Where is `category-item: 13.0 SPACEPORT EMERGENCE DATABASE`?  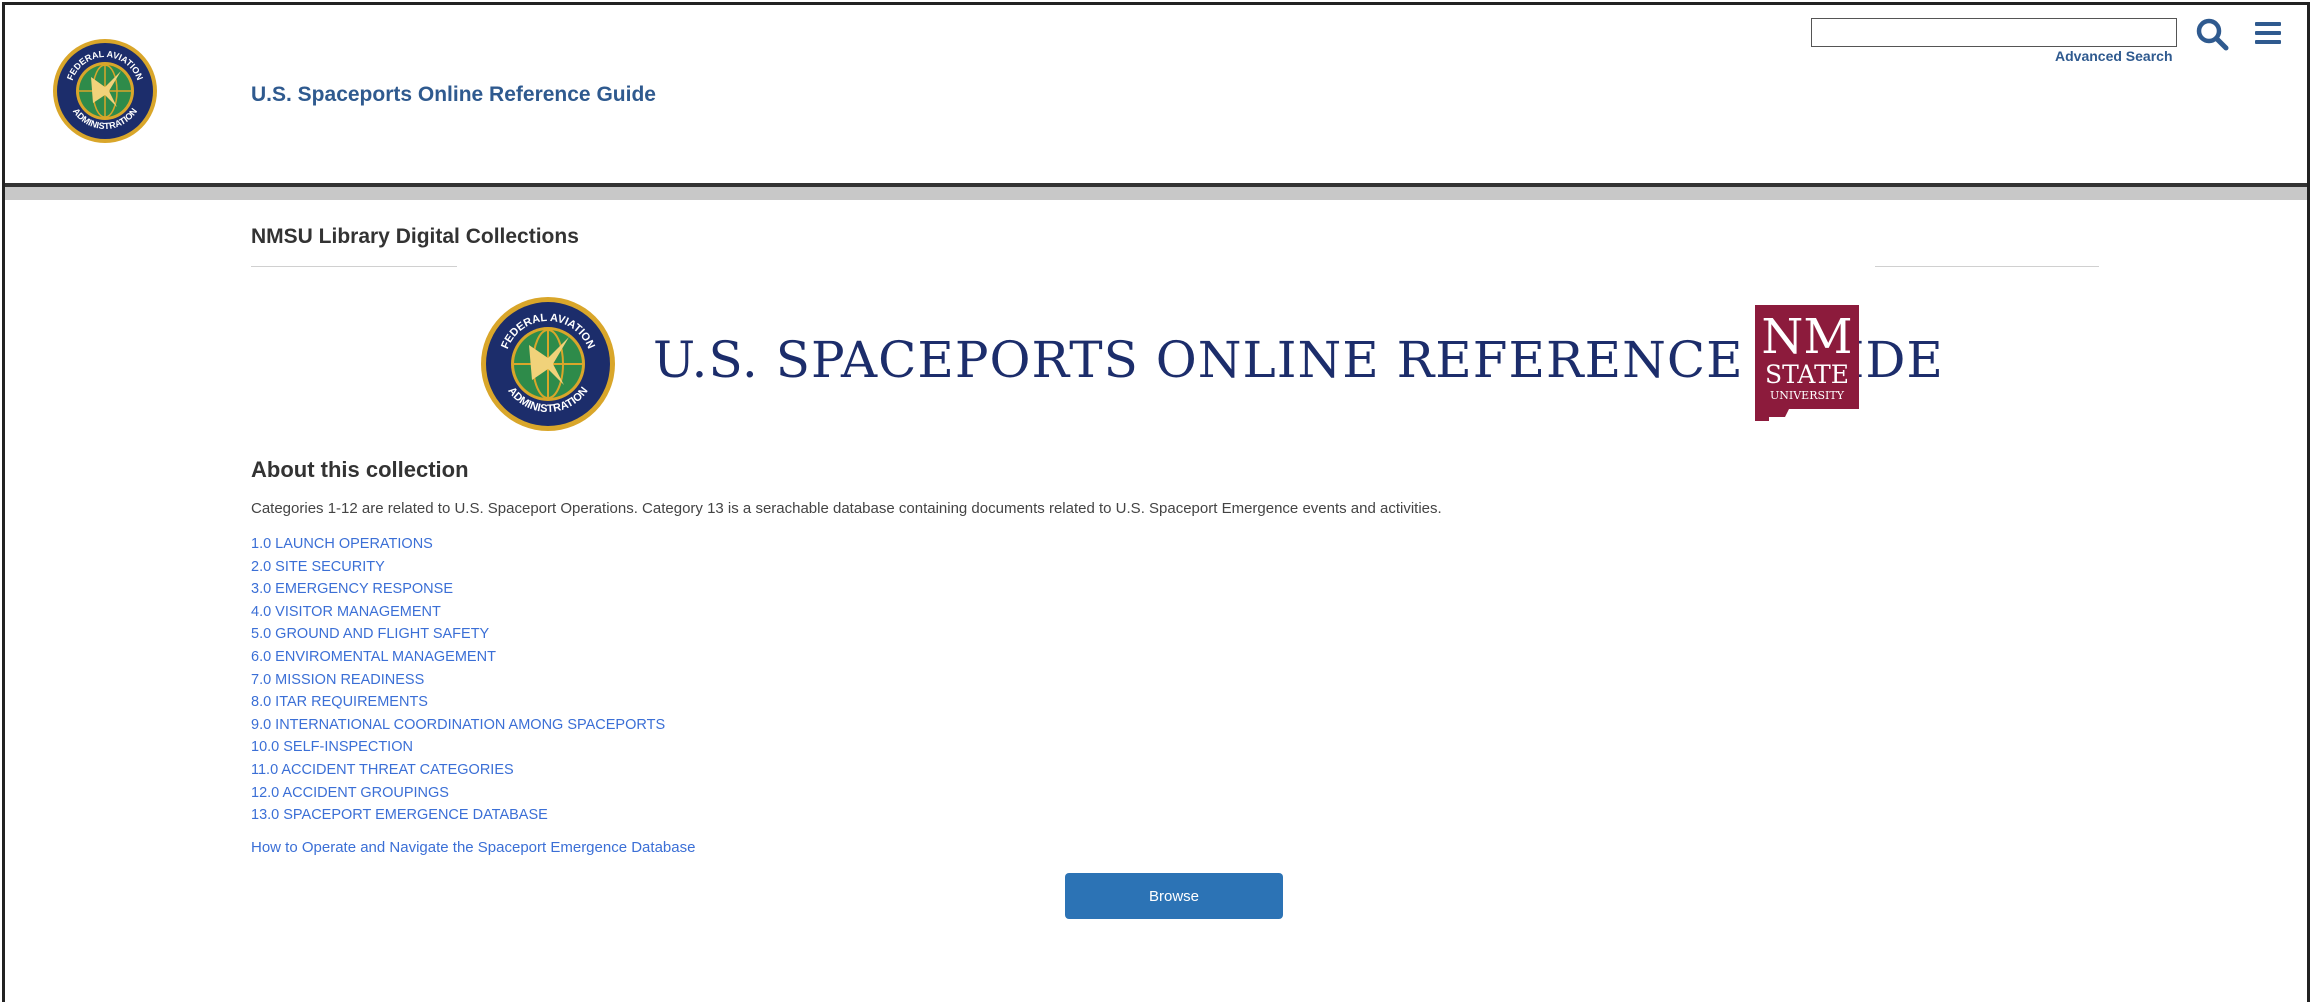 category-item: 13.0 SPACEPORT EMERGENCE DATABASE is located at coordinates (458, 815).